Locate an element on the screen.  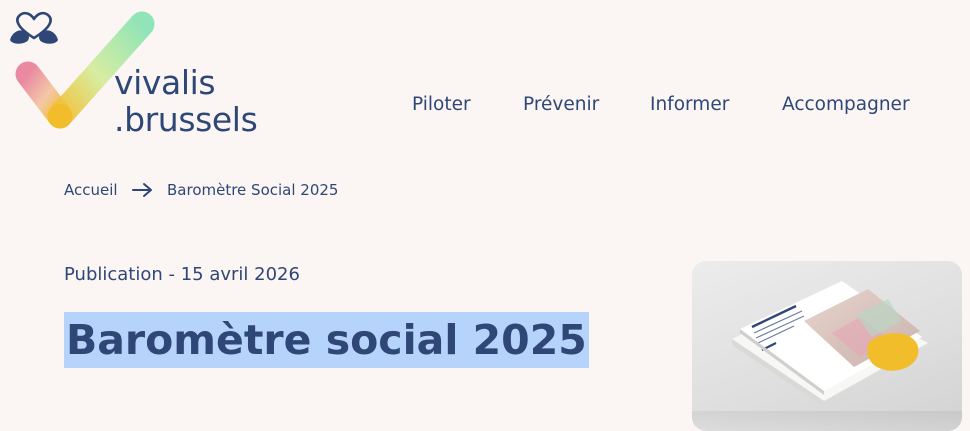
nav-item-piloter: Piloter is located at coordinates (441, 104).